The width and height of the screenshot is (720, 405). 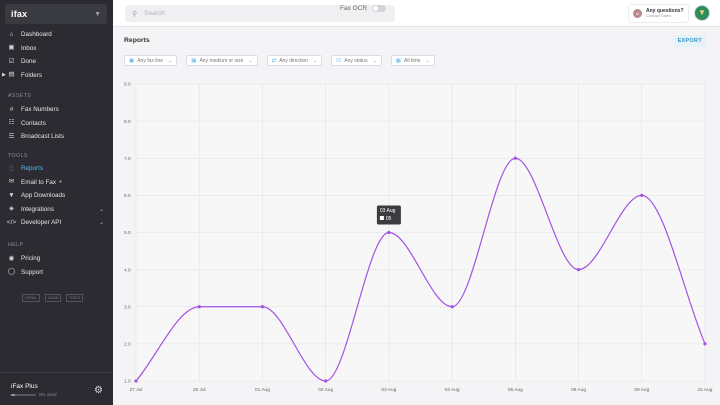 I want to click on x-tick-label: 15 Aug, so click(x=705, y=390).